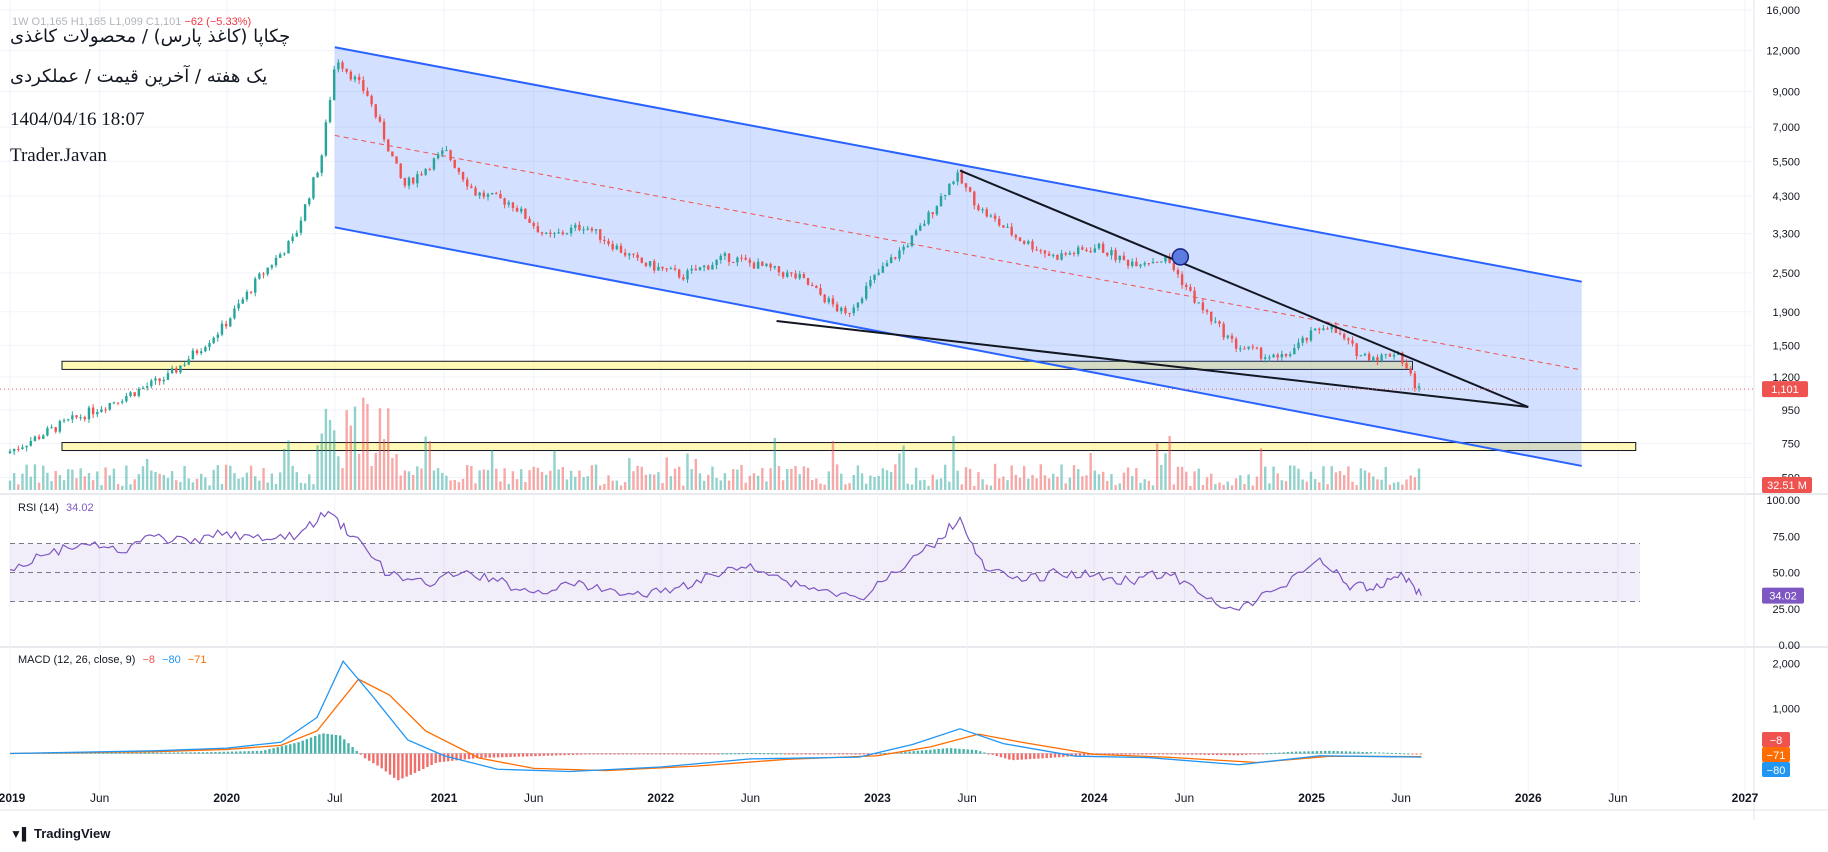 This screenshot has height=852, width=1828. I want to click on tradingview-logo: ▼▌ TradingView, so click(60, 833).